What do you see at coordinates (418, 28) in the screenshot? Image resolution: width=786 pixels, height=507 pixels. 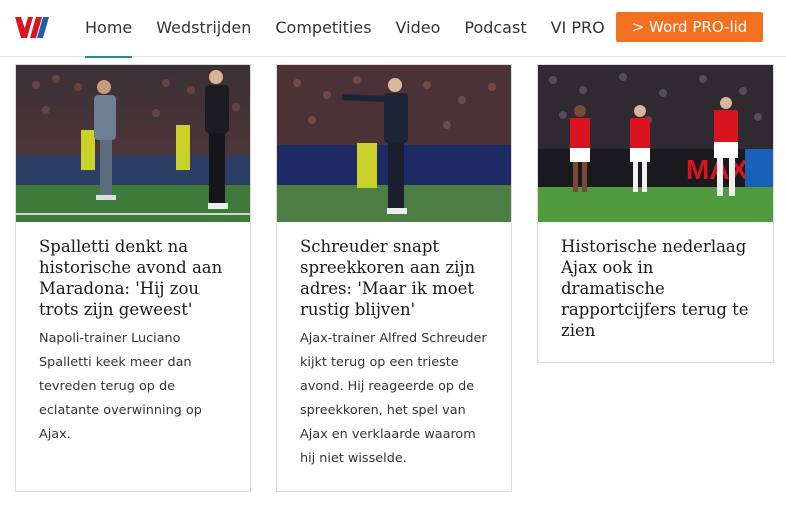 I see `nav-item-video: Video` at bounding box center [418, 28].